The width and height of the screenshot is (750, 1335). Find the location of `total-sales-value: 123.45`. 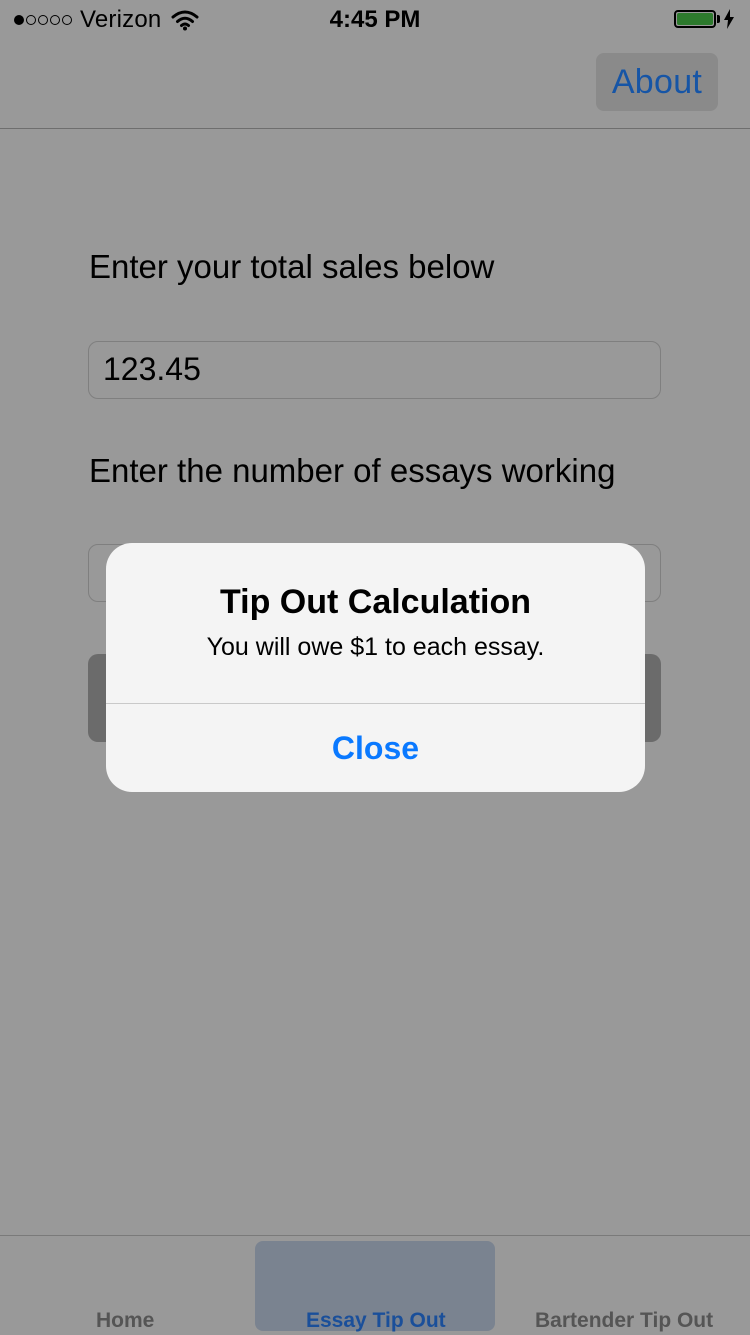

total-sales-value: 123.45 is located at coordinates (152, 369).